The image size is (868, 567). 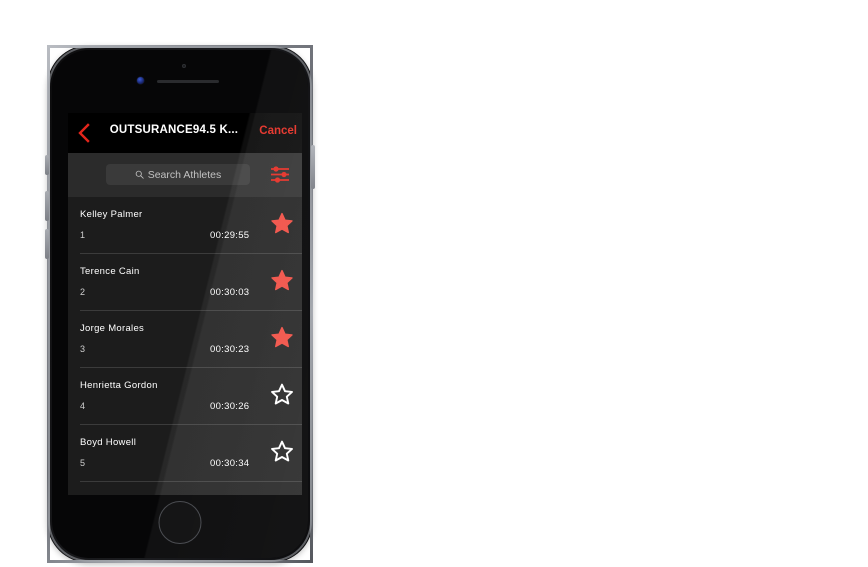 I want to click on row-separator, so click(x=191, y=481).